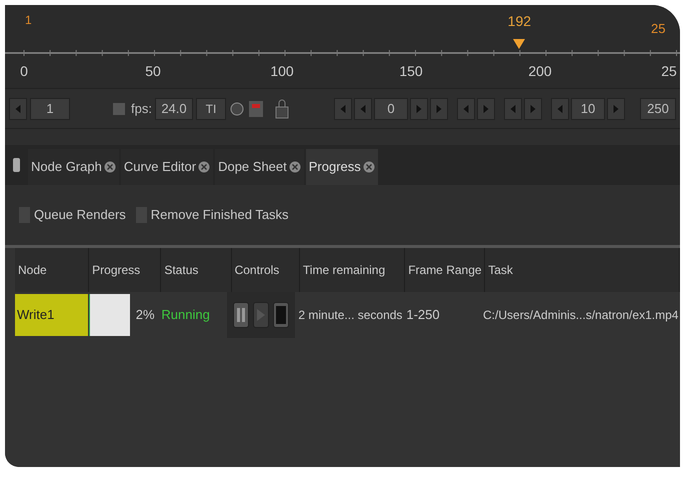  Describe the element at coordinates (73, 167) in the screenshot. I see `tab: Node Graph` at that location.